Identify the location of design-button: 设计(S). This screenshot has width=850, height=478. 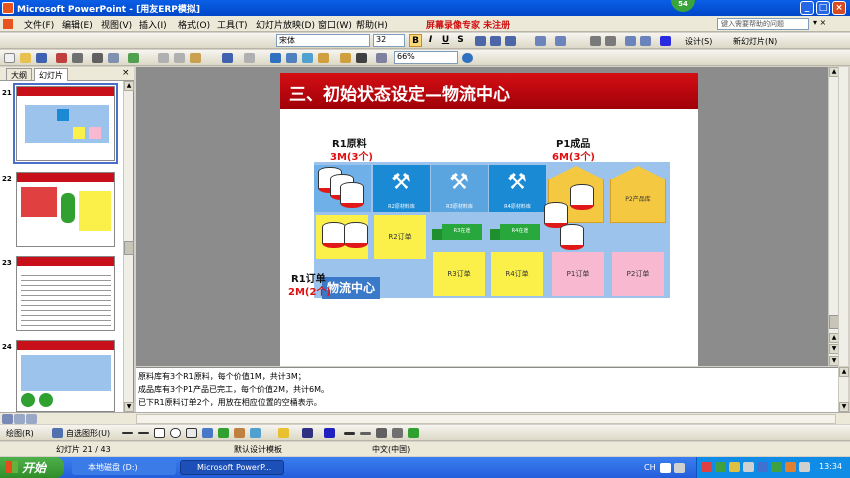
(698, 41).